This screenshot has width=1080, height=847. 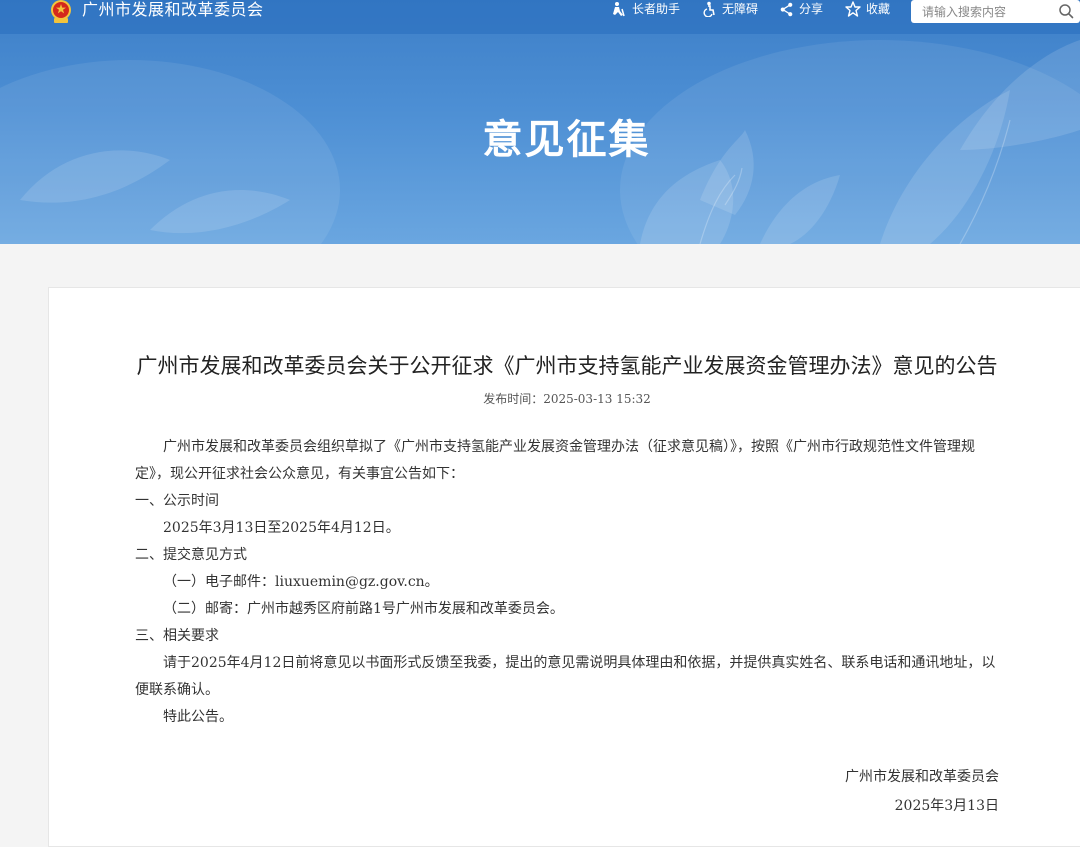 What do you see at coordinates (566, 140) in the screenshot?
I see `banner-title: 意见征集` at bounding box center [566, 140].